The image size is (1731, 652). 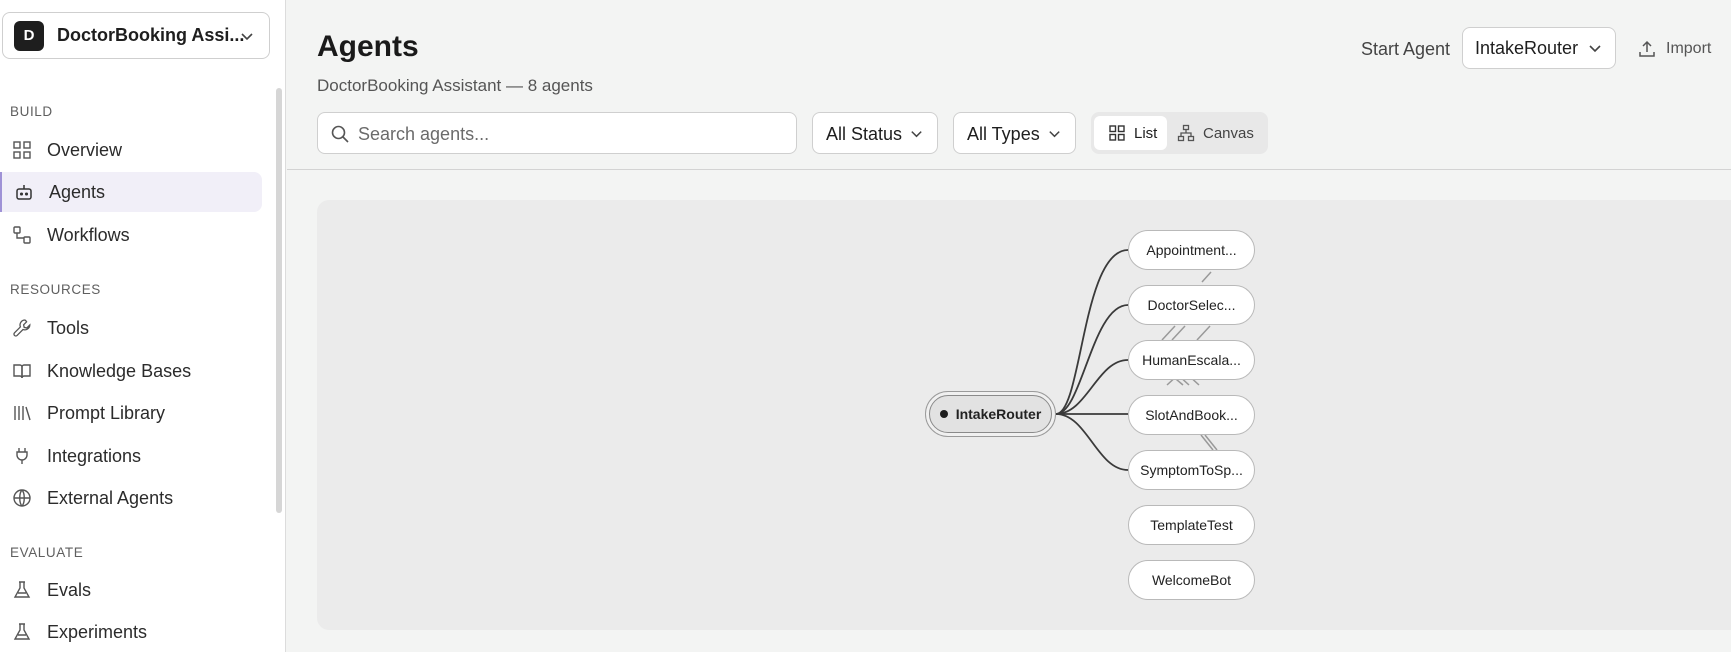 I want to click on import-button: Import, so click(x=1674, y=49).